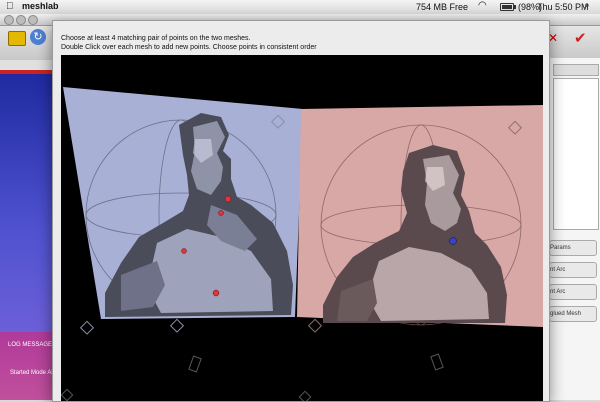  What do you see at coordinates (573, 270) in the screenshot?
I see `point-arc-button: nt Arc` at bounding box center [573, 270].